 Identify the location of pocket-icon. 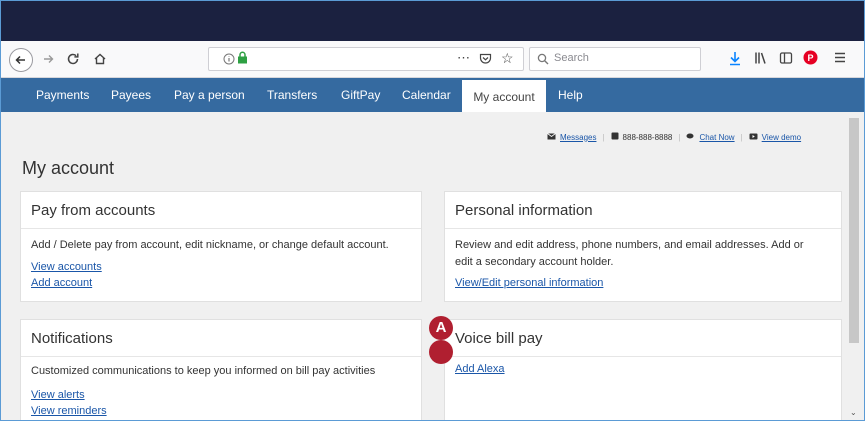
(485, 61).